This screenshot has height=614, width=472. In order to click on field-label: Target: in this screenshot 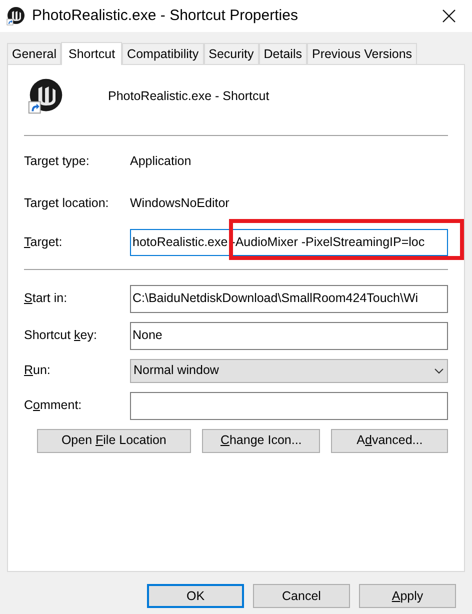, I will do `click(44, 242)`.